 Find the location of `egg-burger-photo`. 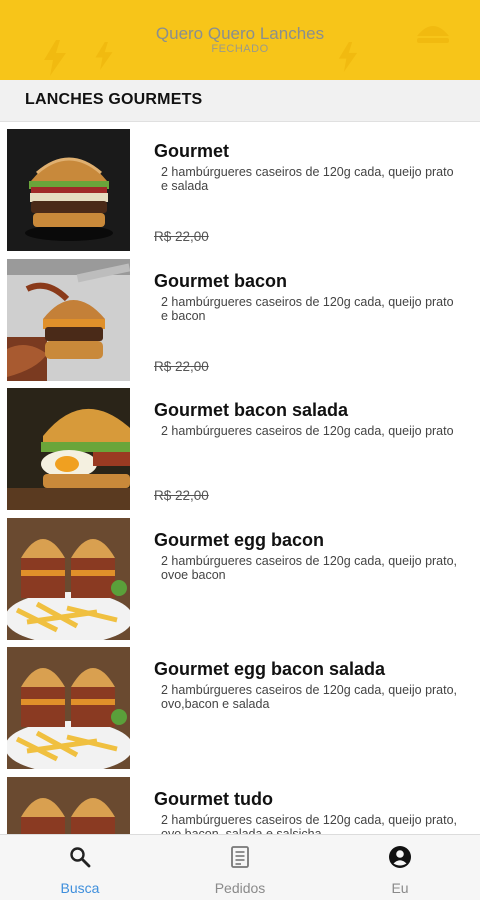

egg-burger-photo is located at coordinates (68, 449).